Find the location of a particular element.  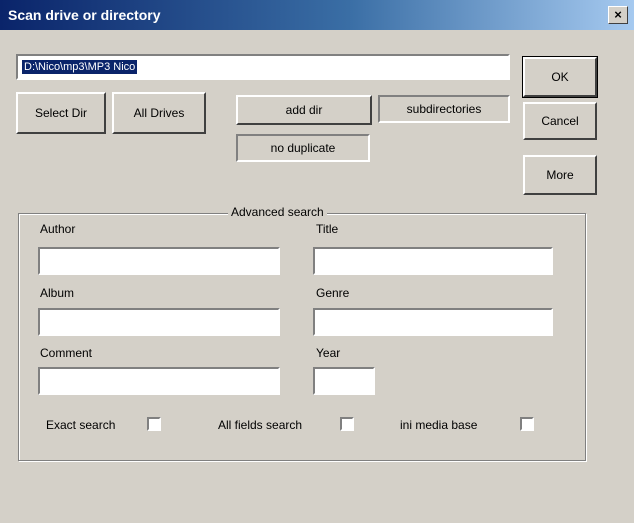

subdirectories-label: subdirectories is located at coordinates (444, 109).